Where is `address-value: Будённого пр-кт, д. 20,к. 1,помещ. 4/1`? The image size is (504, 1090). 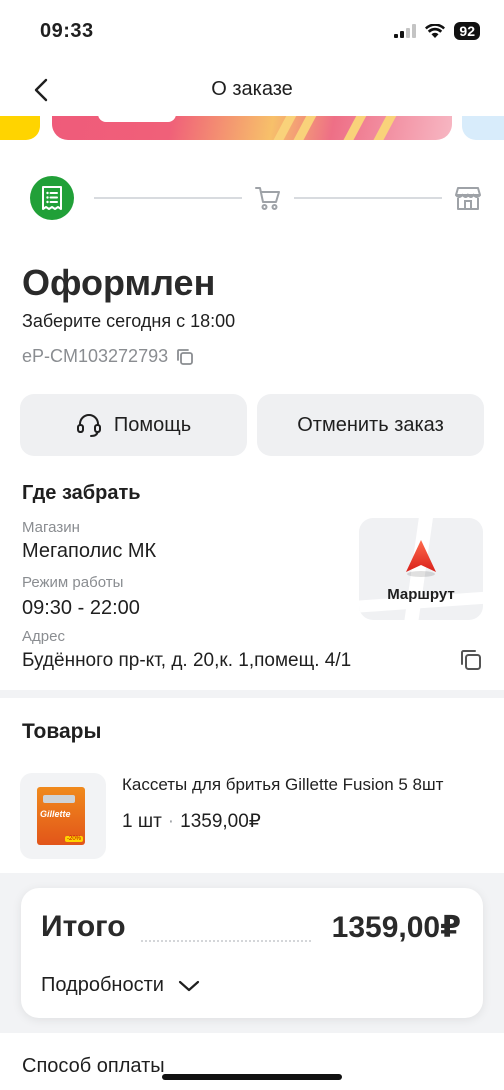
address-value: Будённого пр-кт, д. 20,к. 1,помещ. 4/1 is located at coordinates (187, 660).